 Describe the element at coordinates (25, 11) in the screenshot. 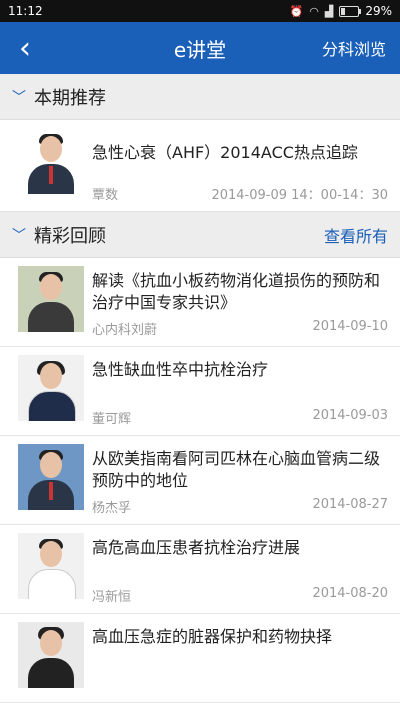

I see `status-time: 11:12` at that location.